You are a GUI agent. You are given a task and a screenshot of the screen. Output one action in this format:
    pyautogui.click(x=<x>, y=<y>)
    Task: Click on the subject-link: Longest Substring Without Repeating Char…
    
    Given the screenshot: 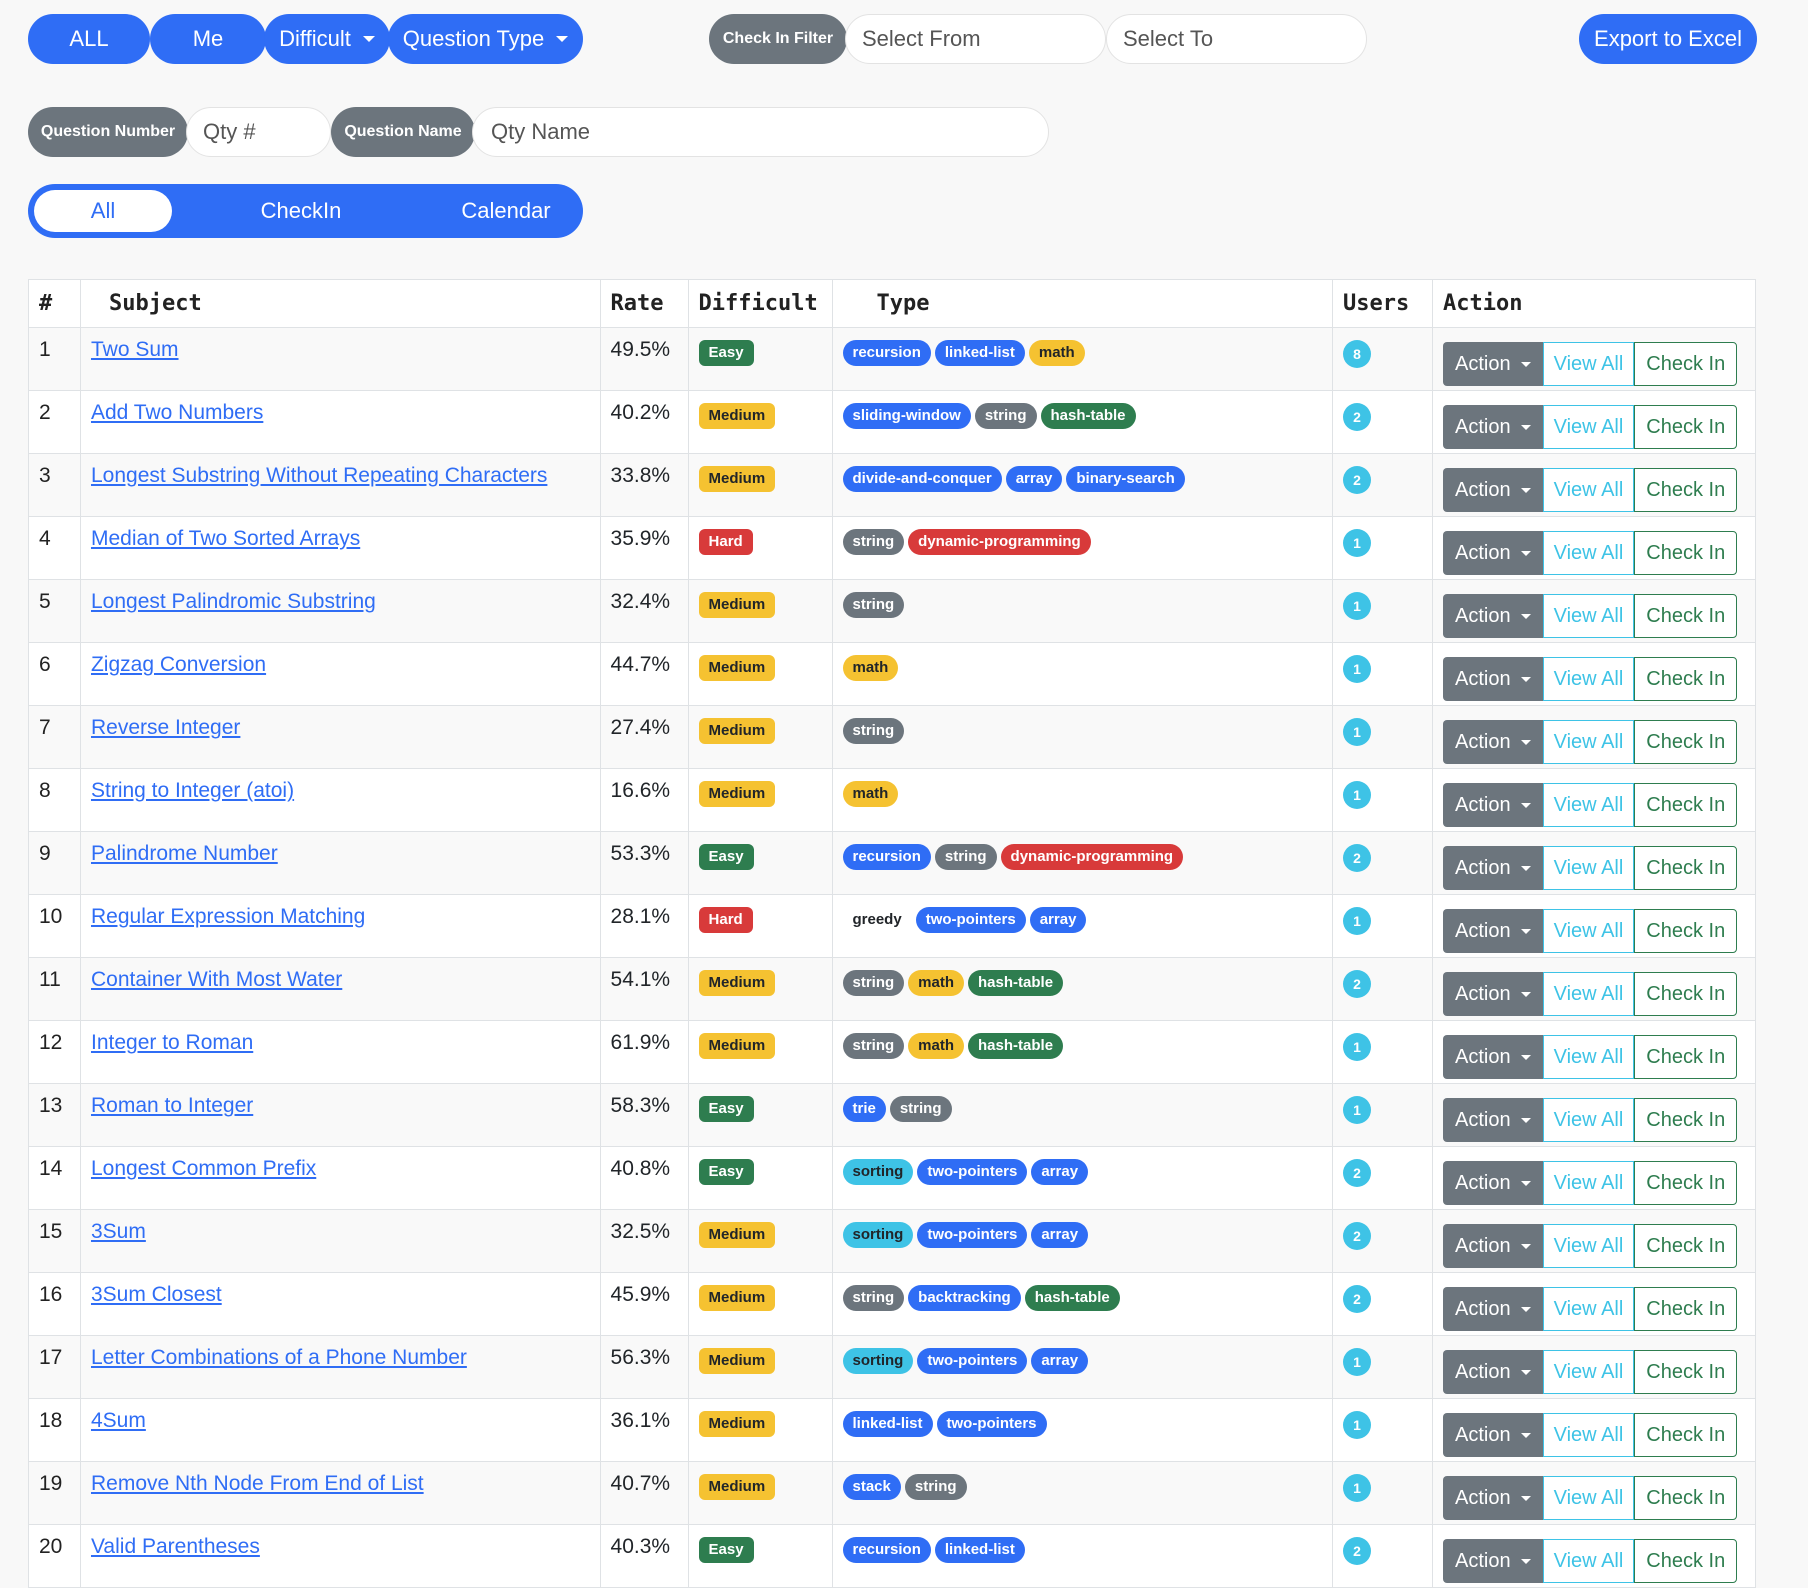 What is the action you would take?
    pyautogui.click(x=319, y=475)
    